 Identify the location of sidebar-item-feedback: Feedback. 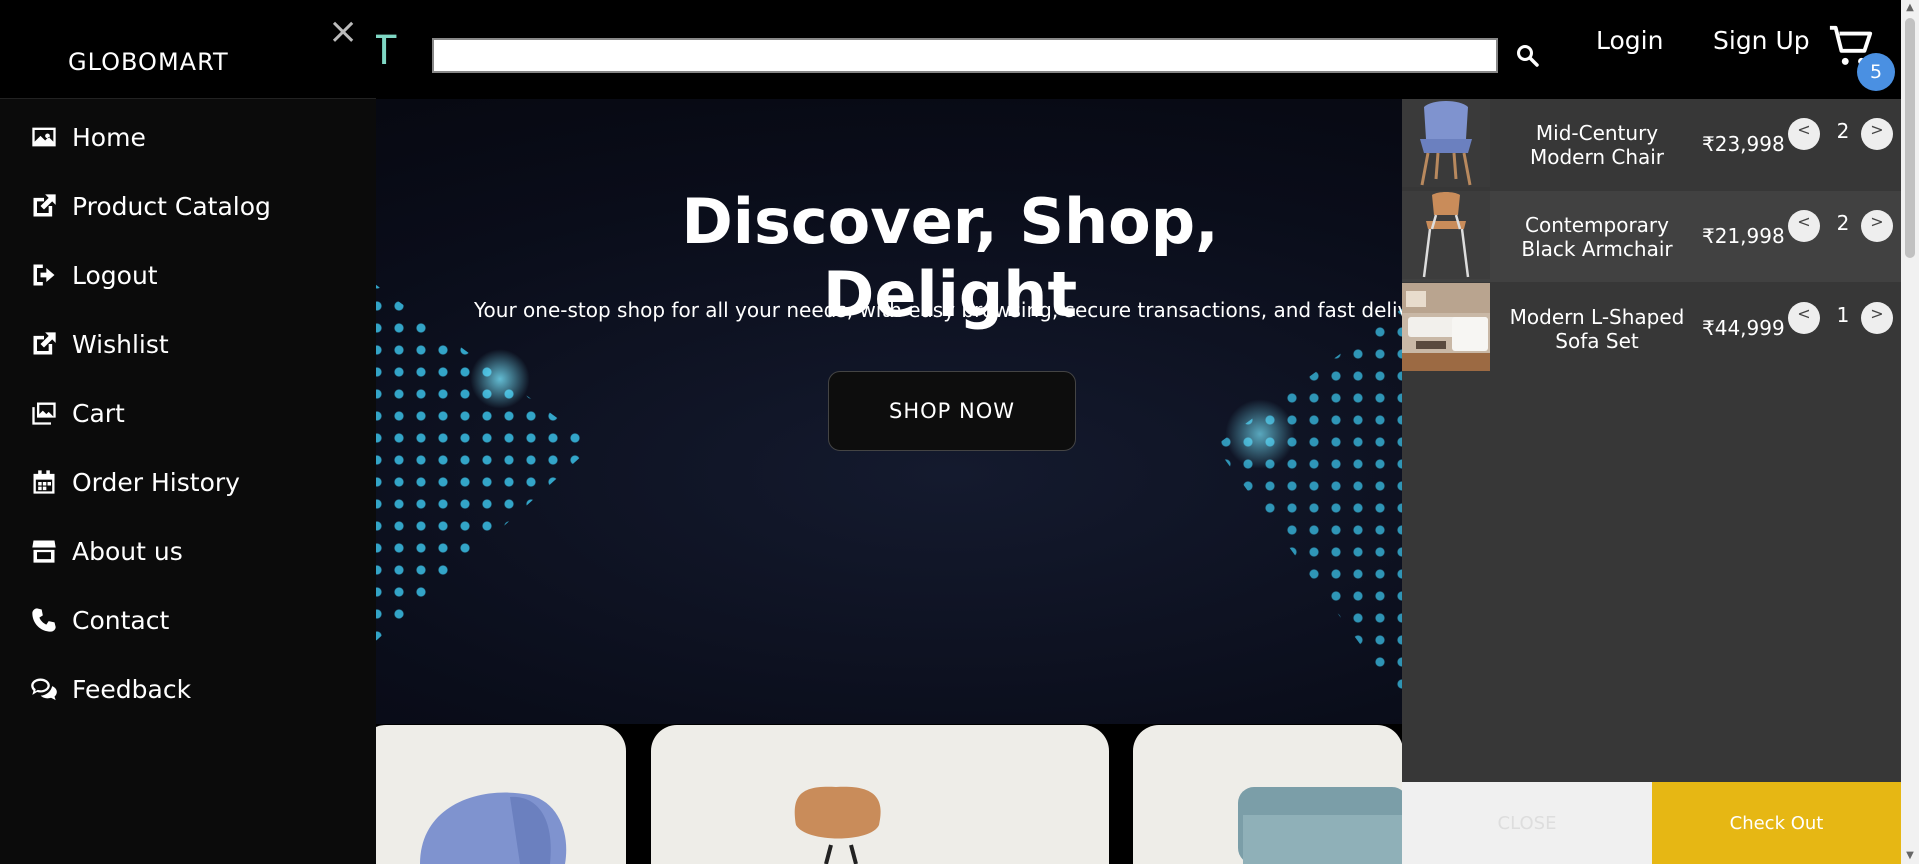
(110, 689).